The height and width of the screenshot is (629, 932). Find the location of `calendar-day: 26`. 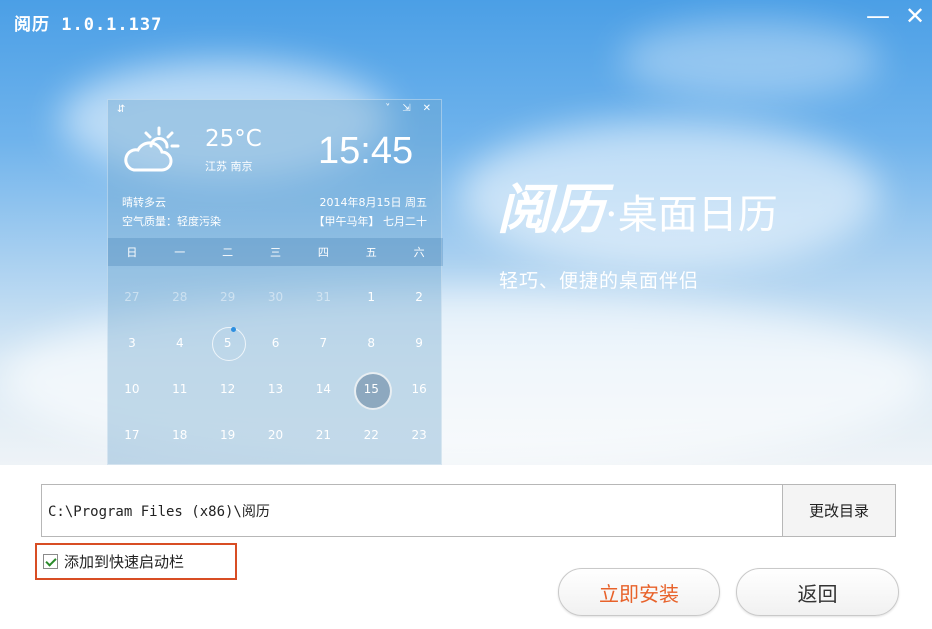

calendar-day: 26 is located at coordinates (228, 461).